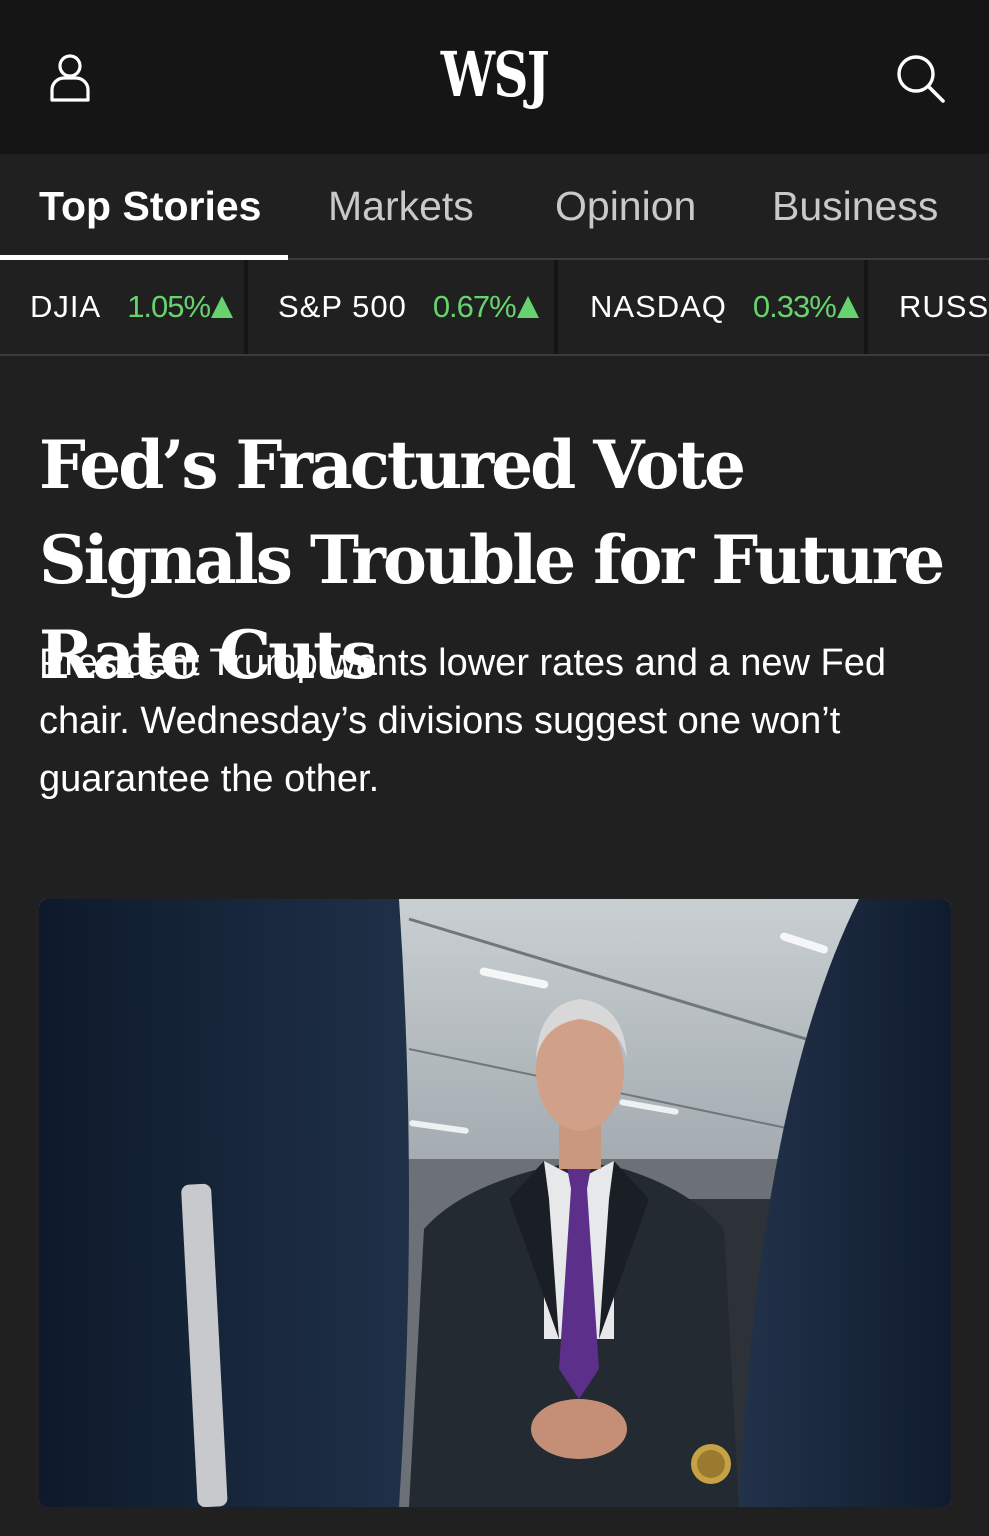  Describe the element at coordinates (474, 306) in the screenshot. I see `ticker-change: 0.67%` at that location.